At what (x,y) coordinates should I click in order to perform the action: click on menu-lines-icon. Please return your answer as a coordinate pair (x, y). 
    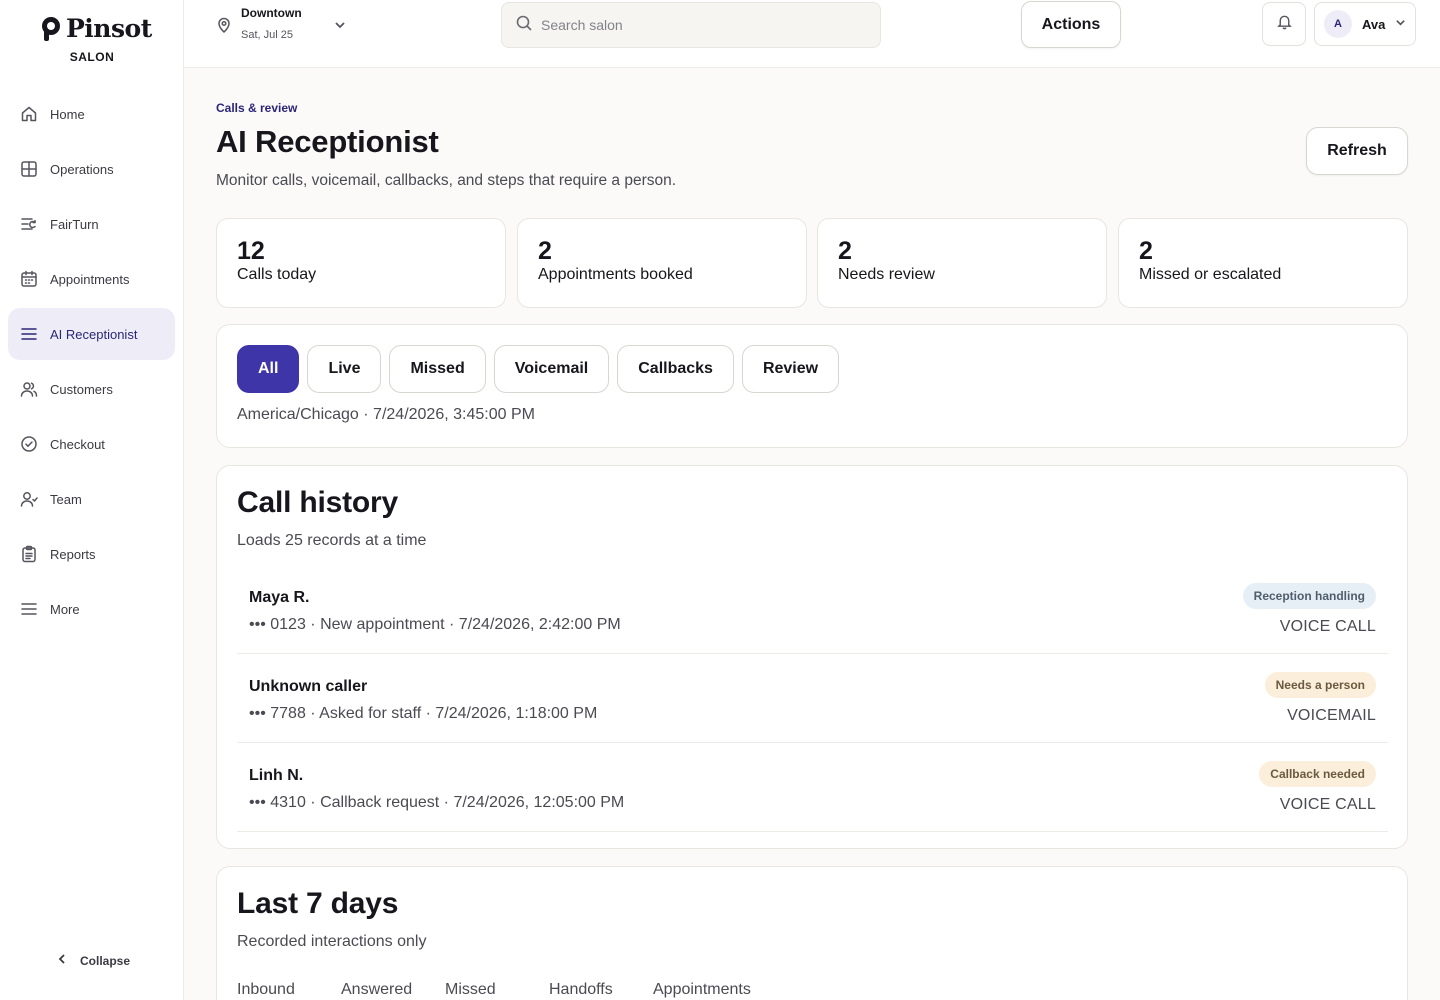
    Looking at the image, I should click on (29, 334).